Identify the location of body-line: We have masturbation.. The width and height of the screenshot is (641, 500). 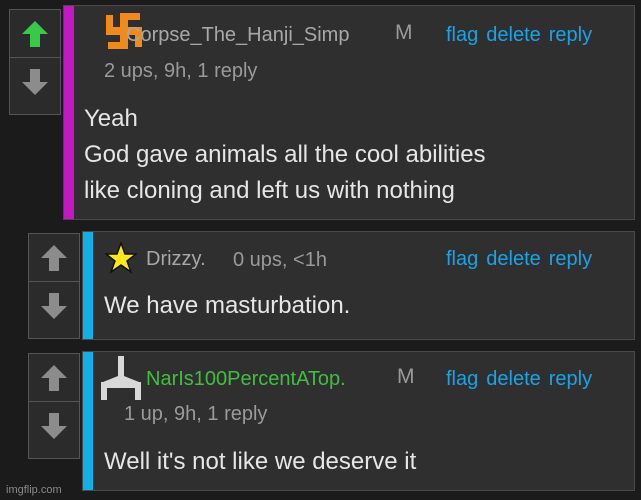
(227, 305).